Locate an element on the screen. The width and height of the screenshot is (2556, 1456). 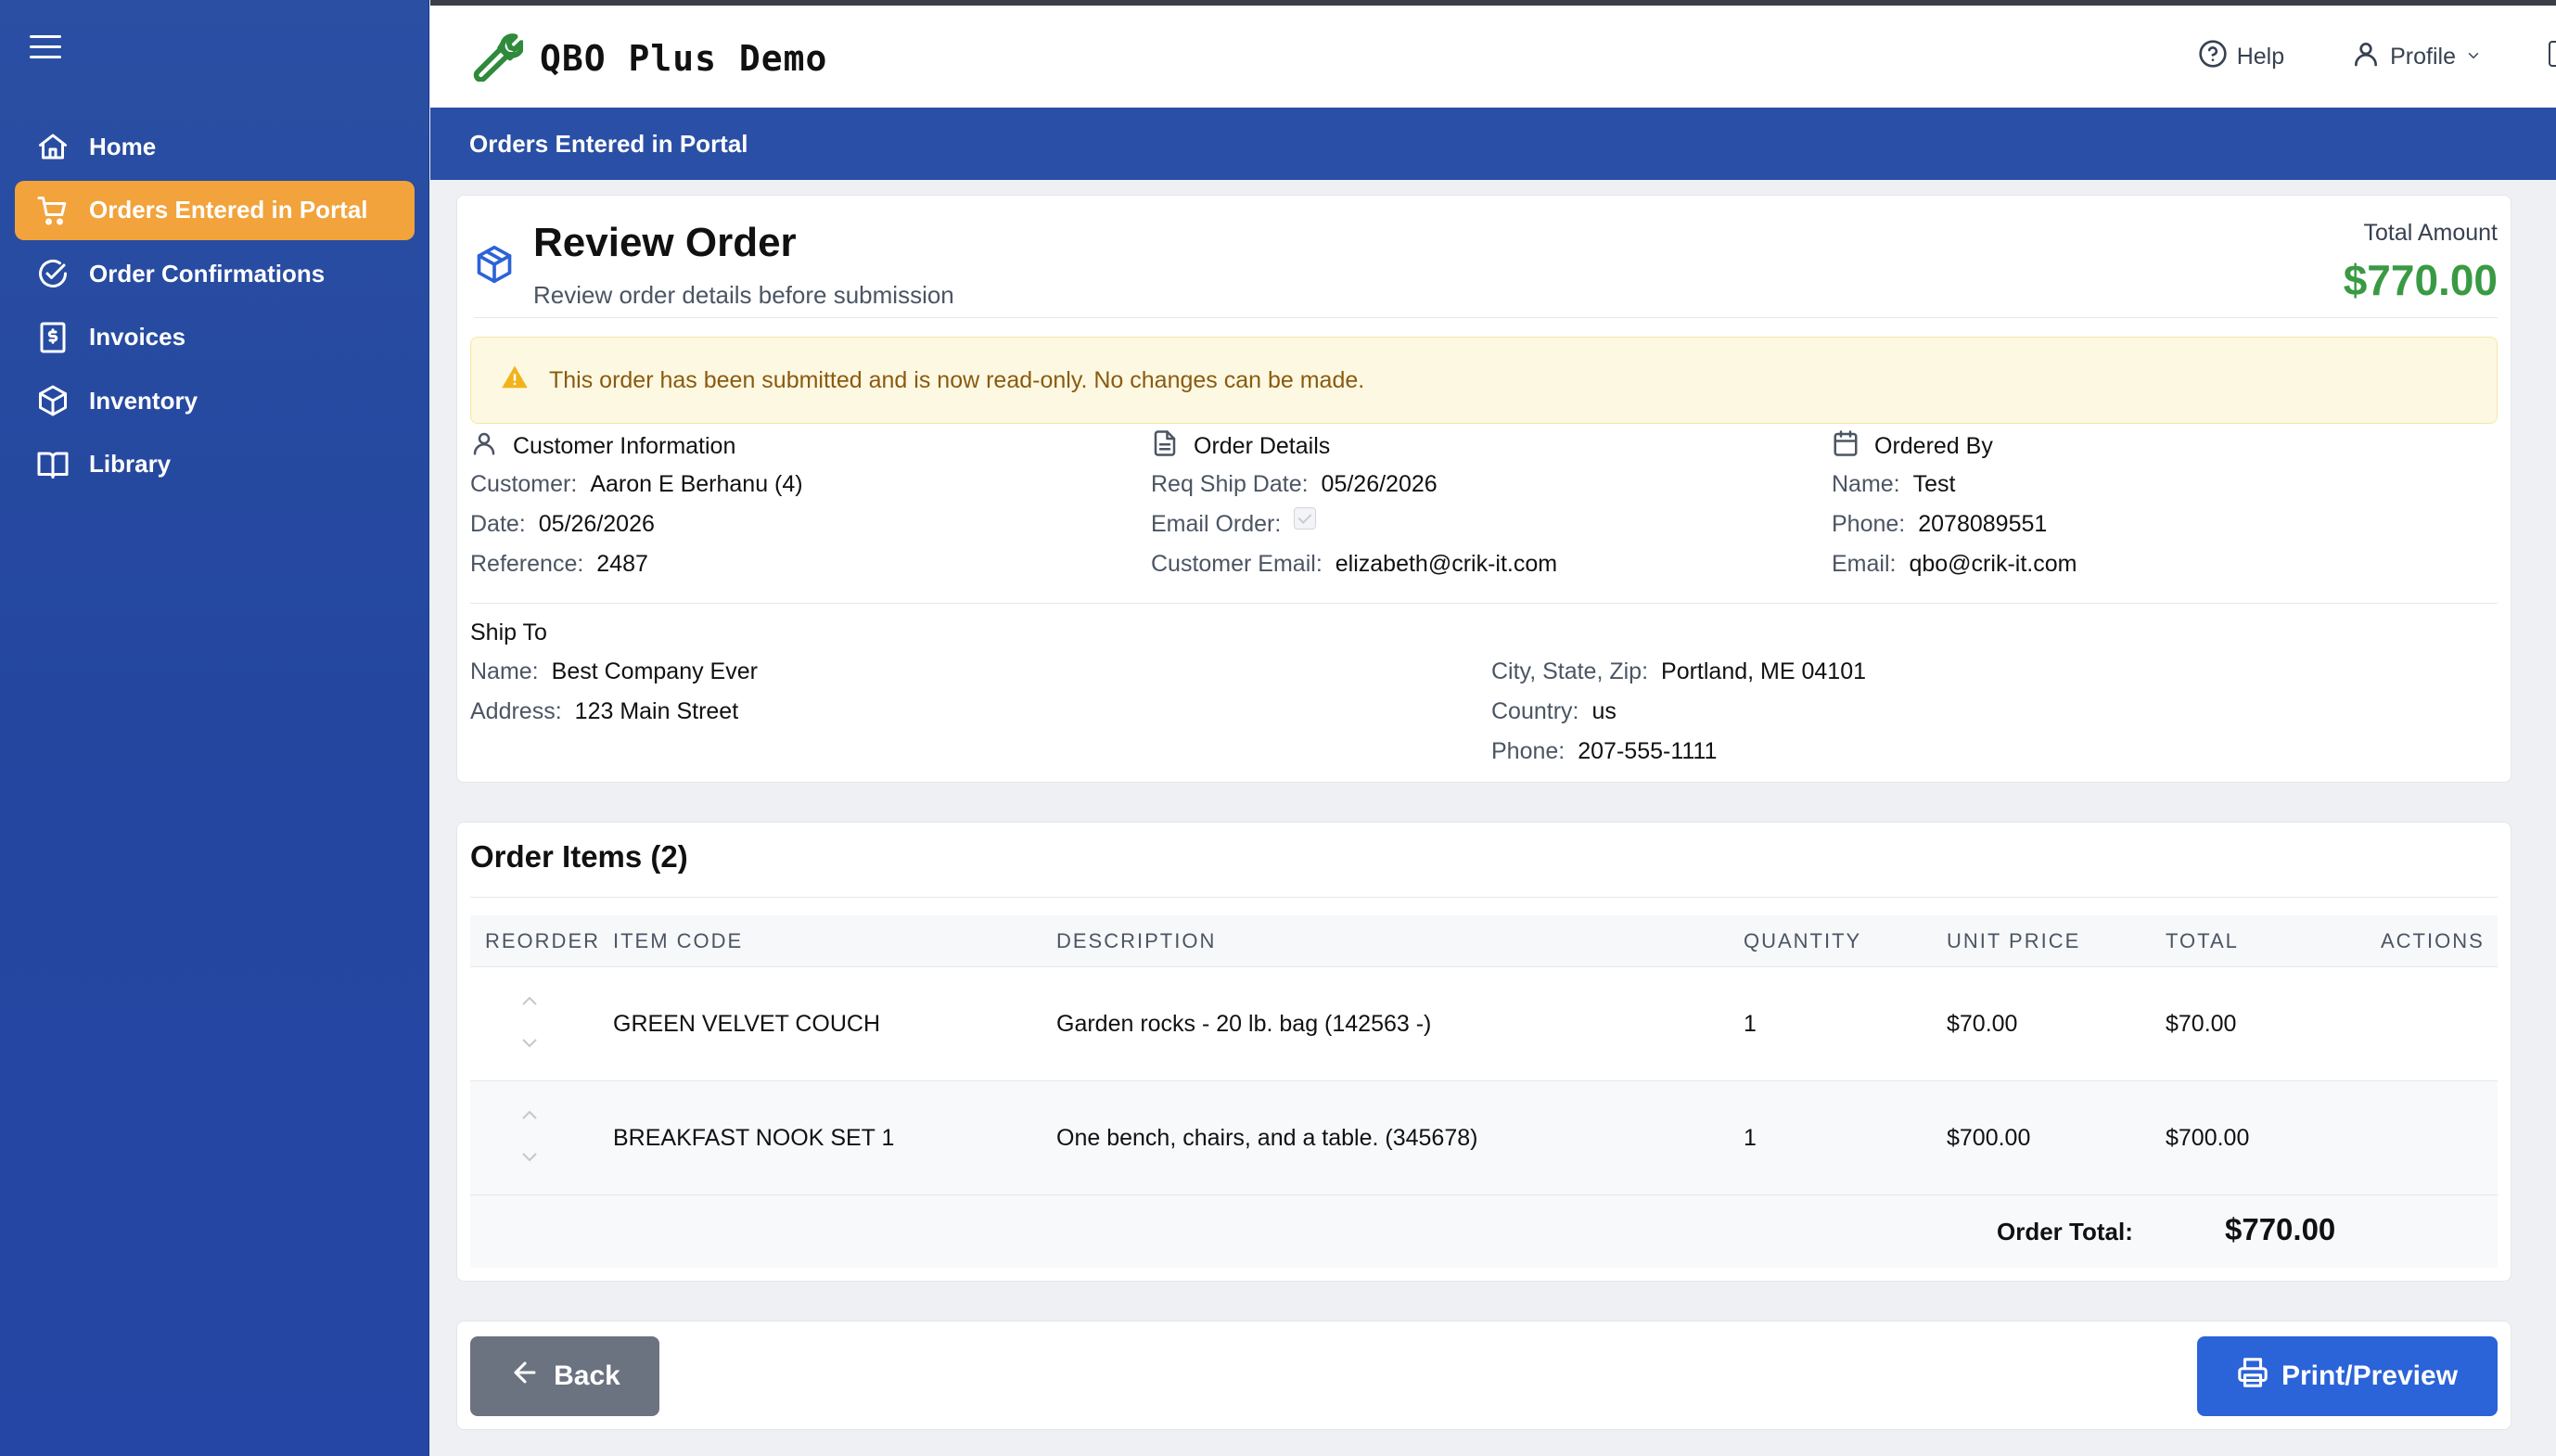
ship-city-row: City, State, Zip: Portland, ME 04101 is located at coordinates (1678, 672).